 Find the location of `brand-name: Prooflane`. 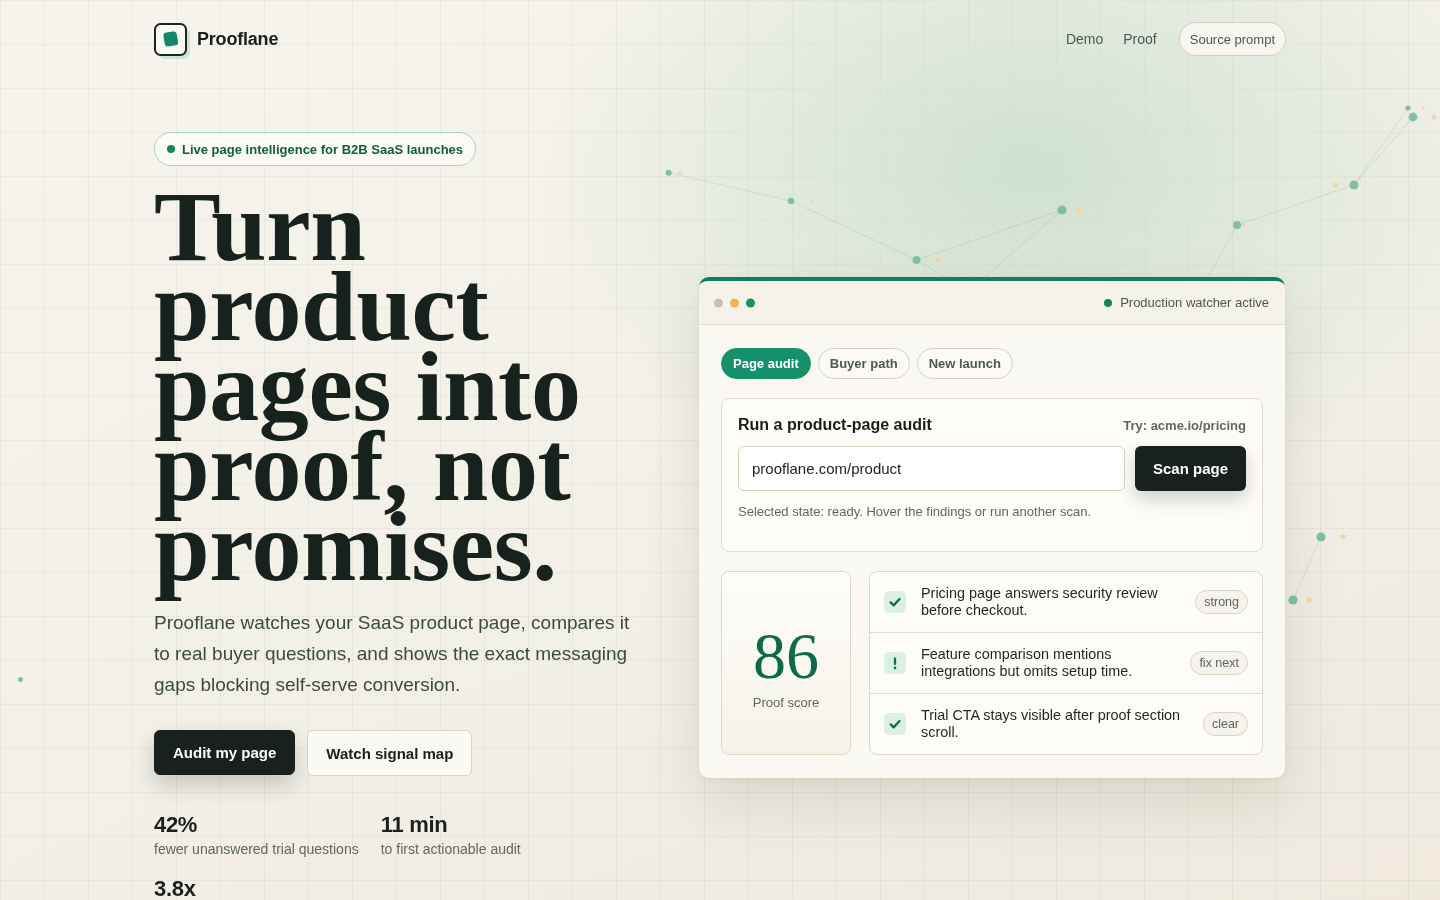

brand-name: Prooflane is located at coordinates (238, 39).